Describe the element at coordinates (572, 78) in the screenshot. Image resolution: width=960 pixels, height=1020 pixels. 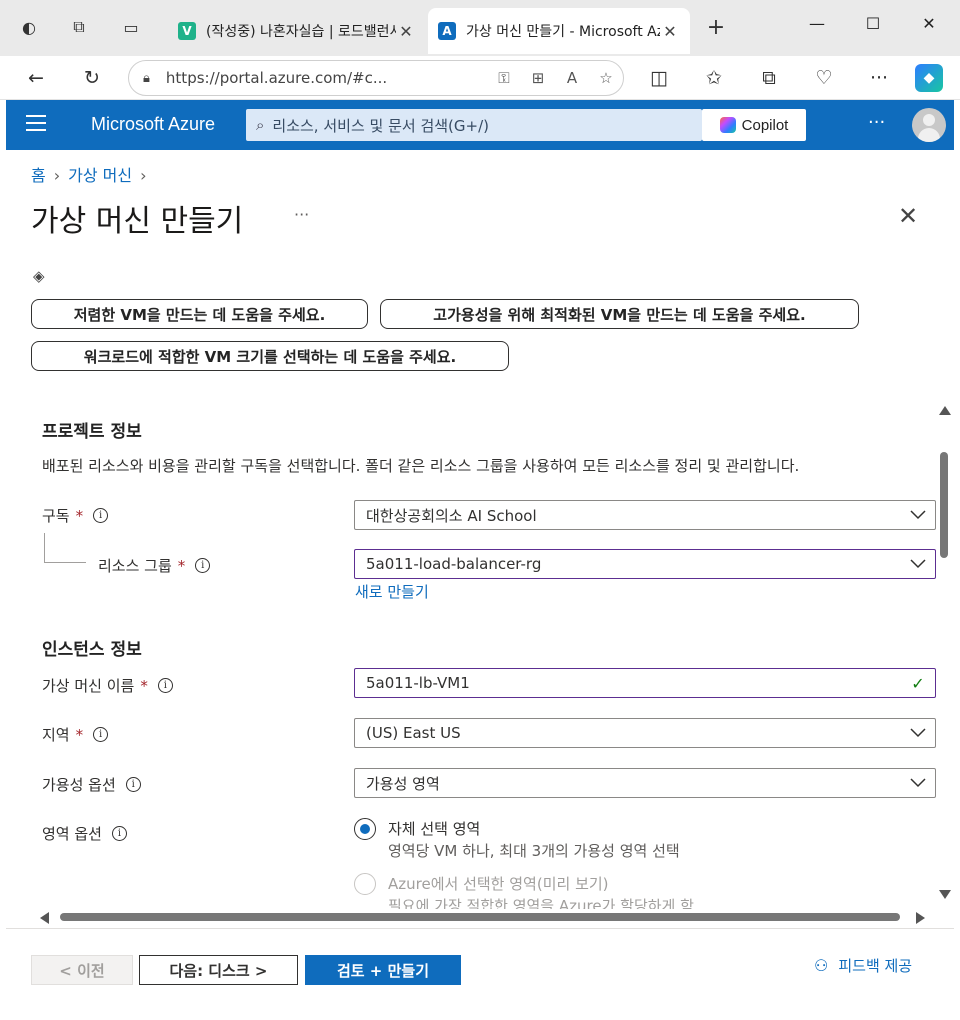
I see `read-aloud-icon: A` at that location.